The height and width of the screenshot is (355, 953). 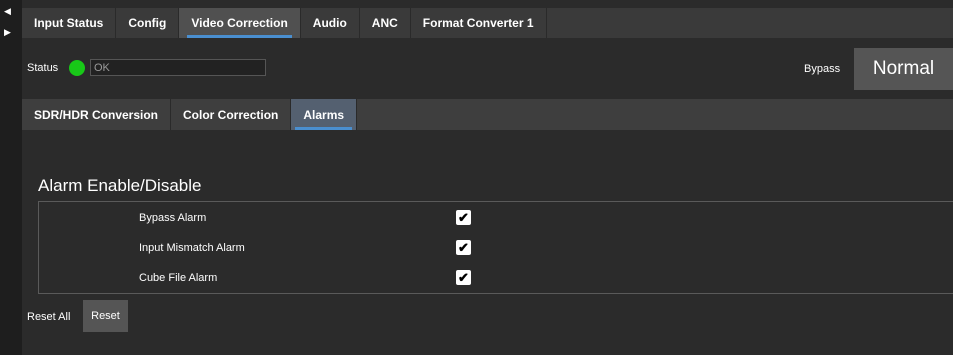 What do you see at coordinates (463, 277) in the screenshot?
I see `cube-file-alarm-checkbox: ✔` at bounding box center [463, 277].